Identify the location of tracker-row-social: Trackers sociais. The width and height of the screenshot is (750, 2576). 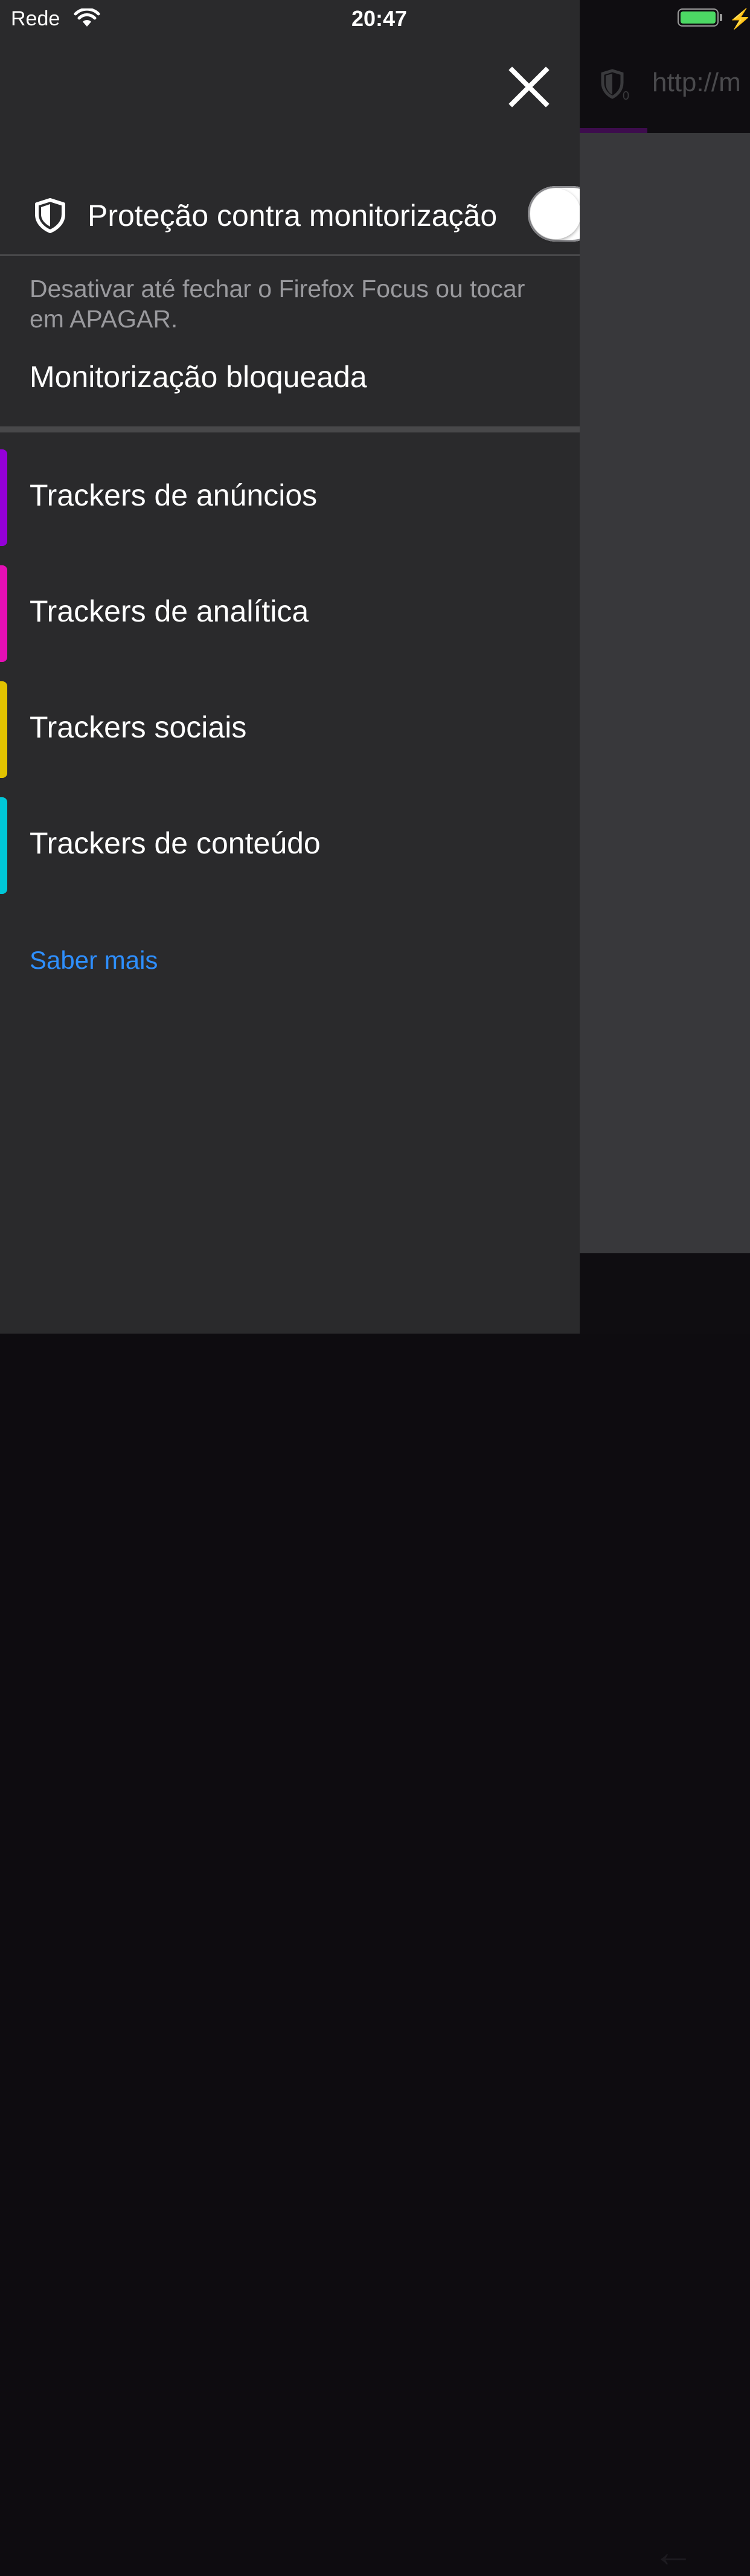
(290, 729).